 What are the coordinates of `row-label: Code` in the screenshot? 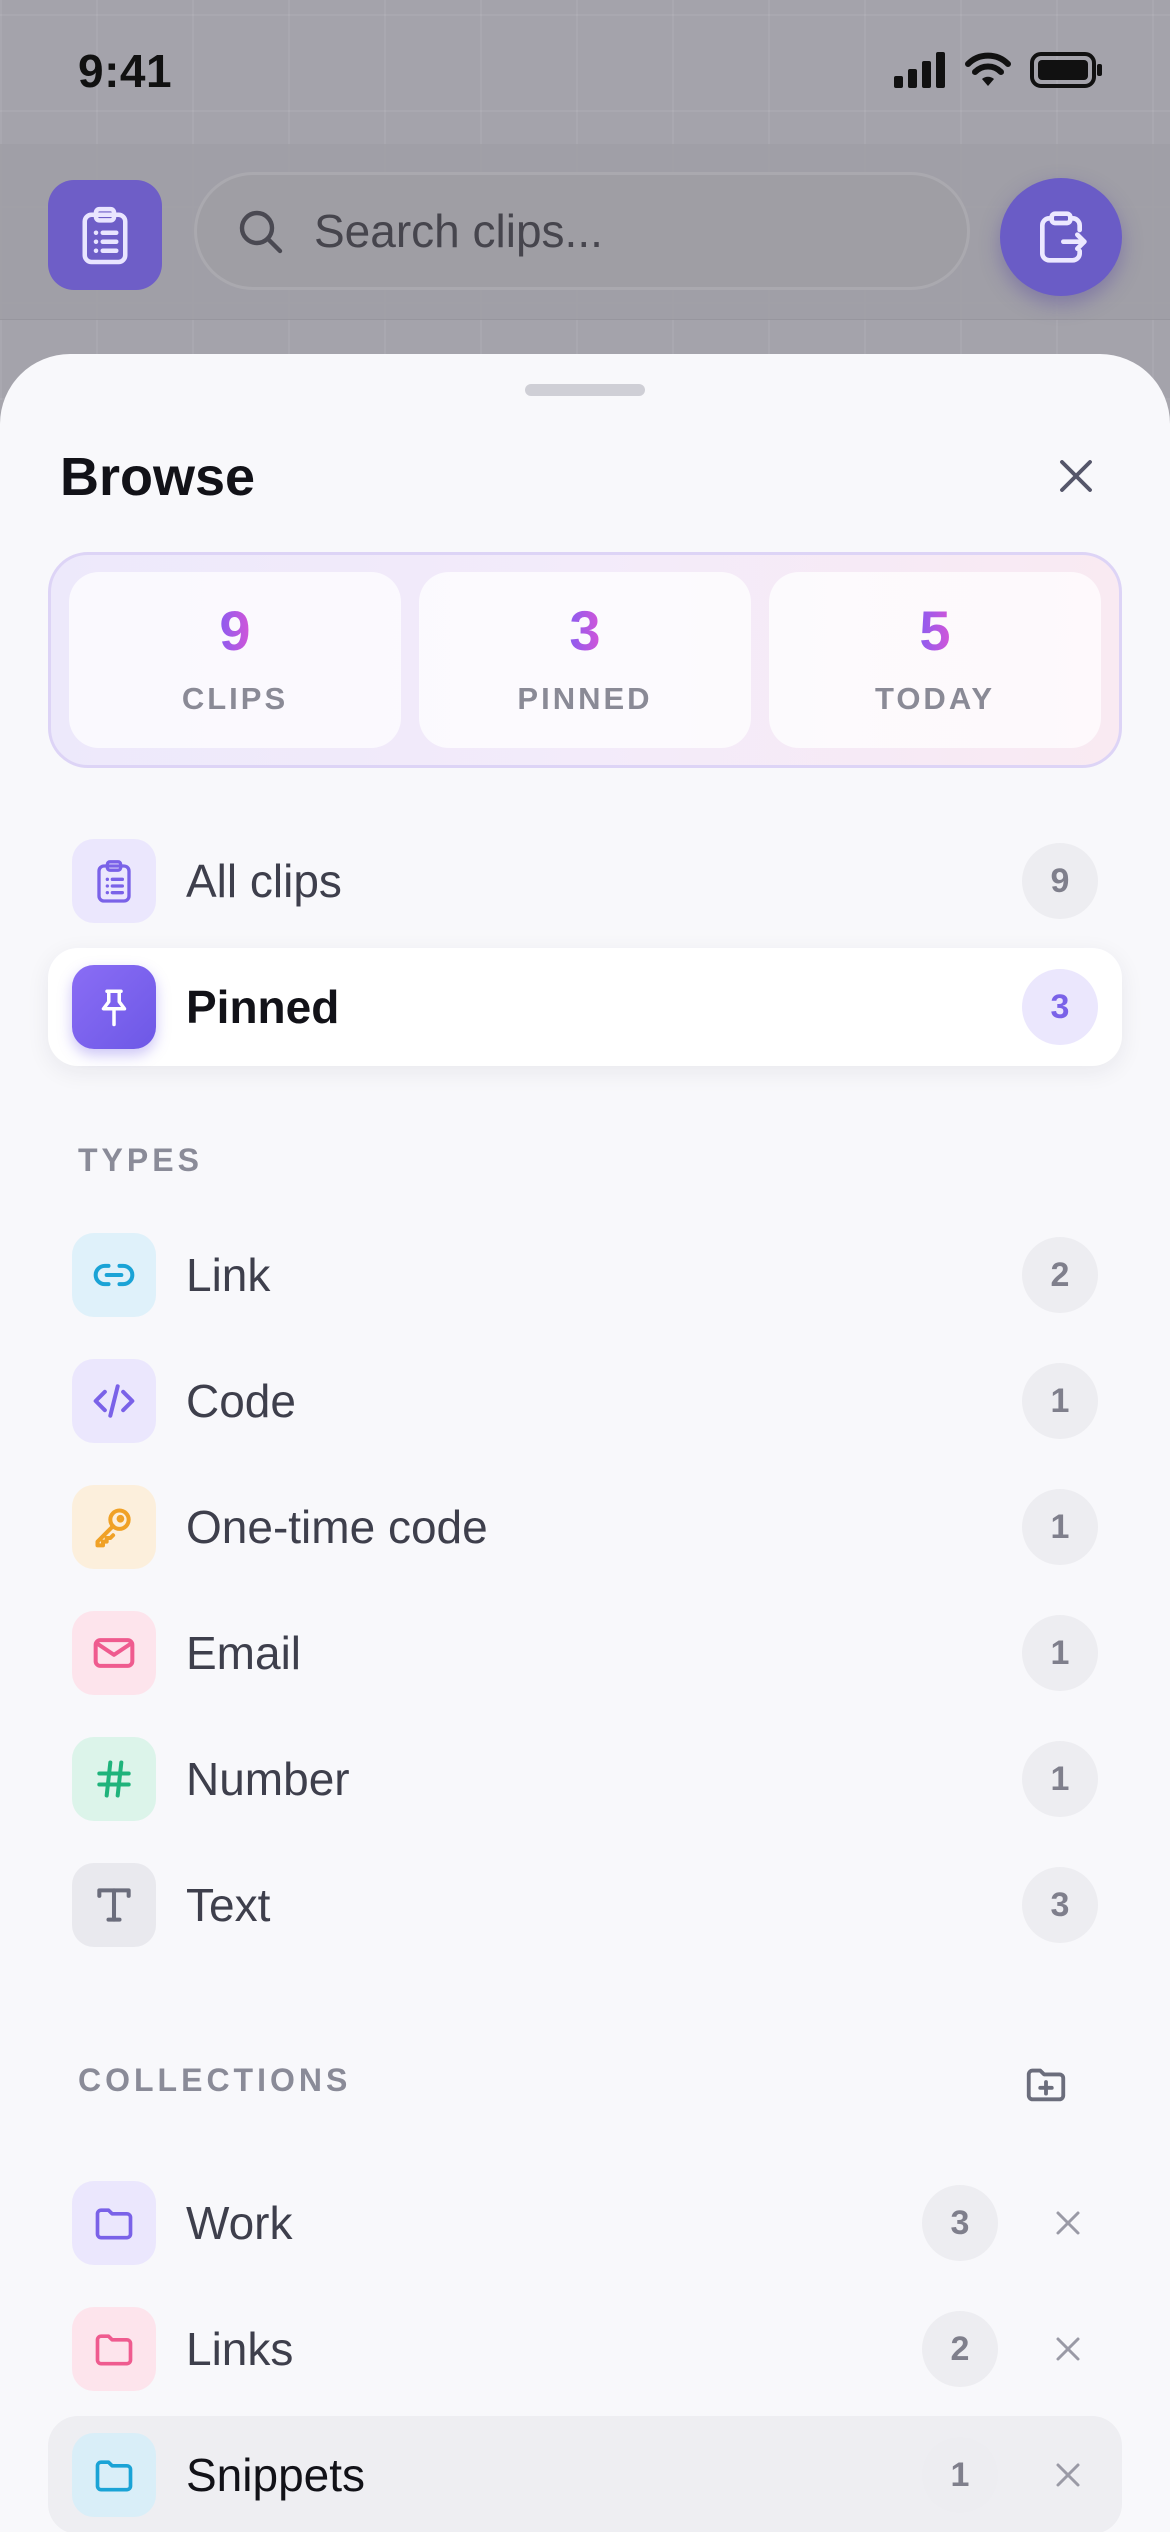 It's located at (241, 1401).